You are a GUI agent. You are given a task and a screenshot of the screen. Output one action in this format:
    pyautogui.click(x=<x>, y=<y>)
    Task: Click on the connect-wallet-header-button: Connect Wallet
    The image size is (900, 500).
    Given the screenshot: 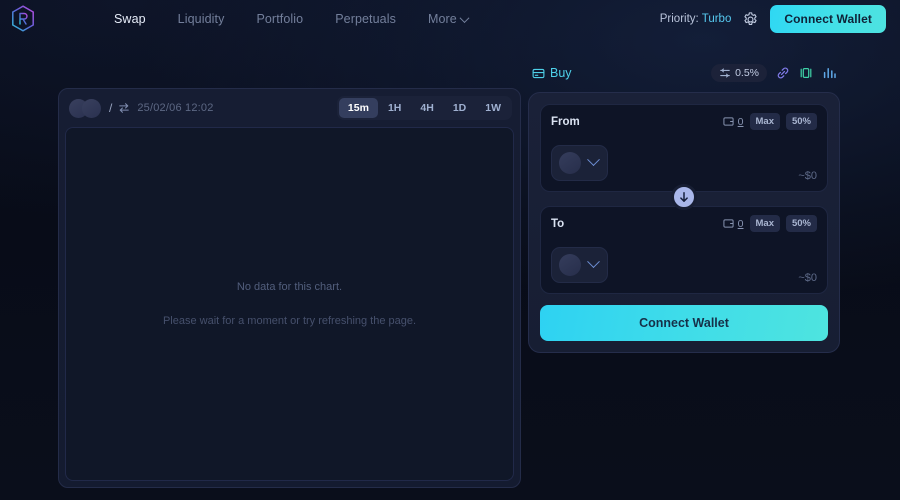 What is the action you would take?
    pyautogui.click(x=828, y=19)
    